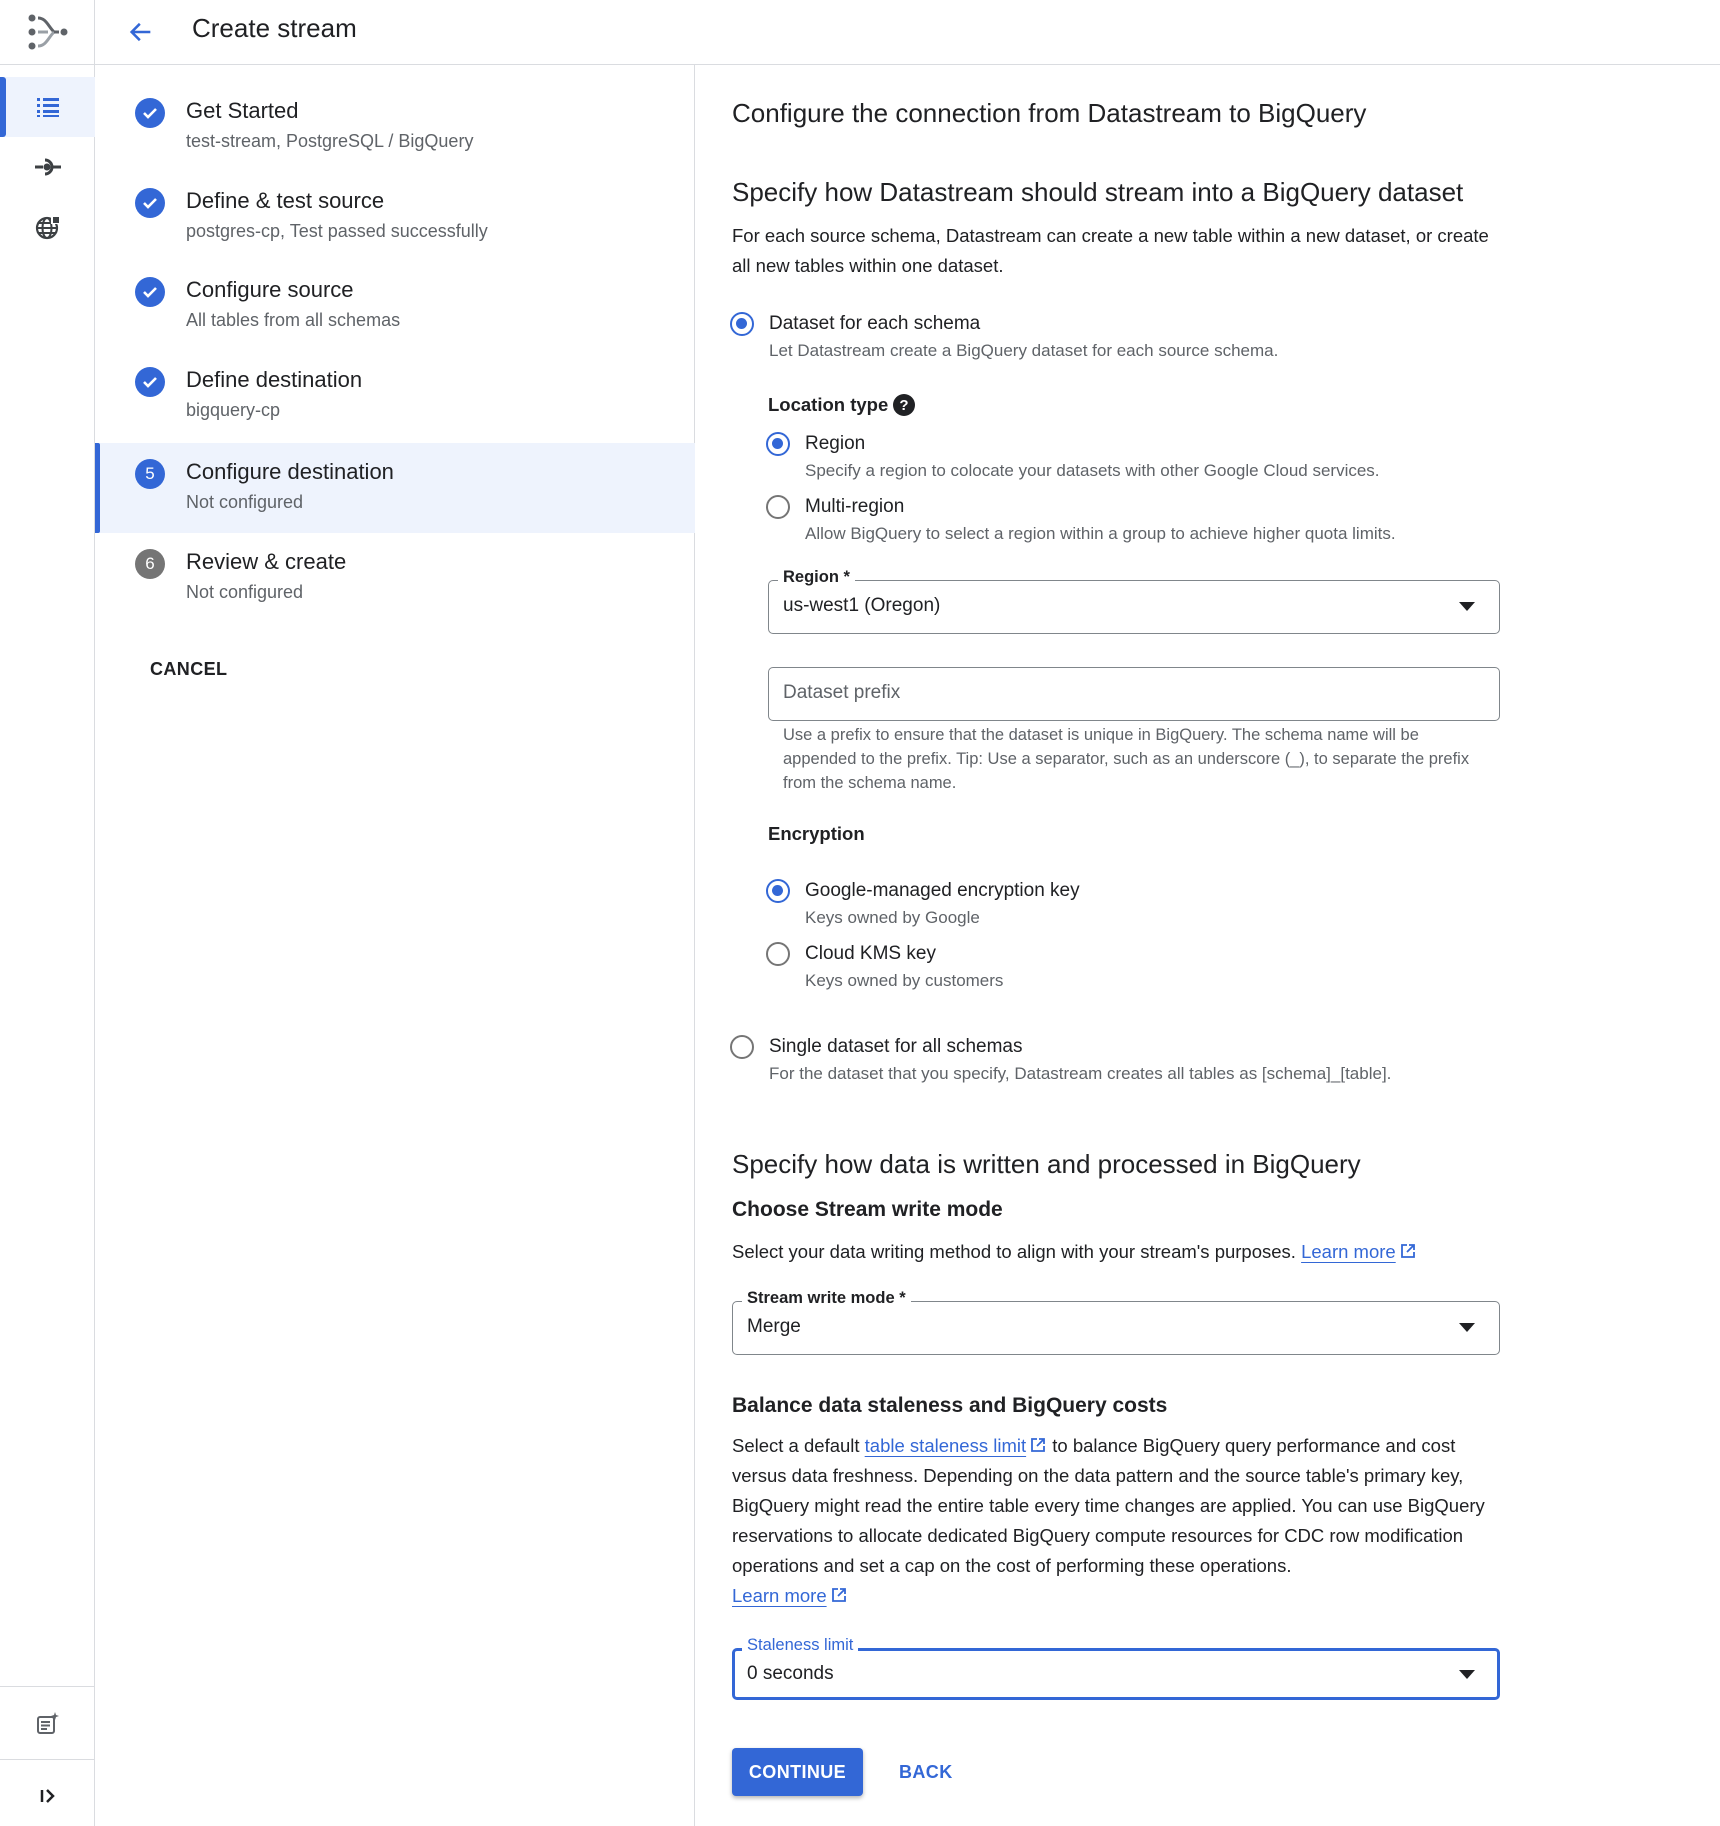 This screenshot has width=1720, height=1826. What do you see at coordinates (855, 506) in the screenshot?
I see `option-label: Multi-region` at bounding box center [855, 506].